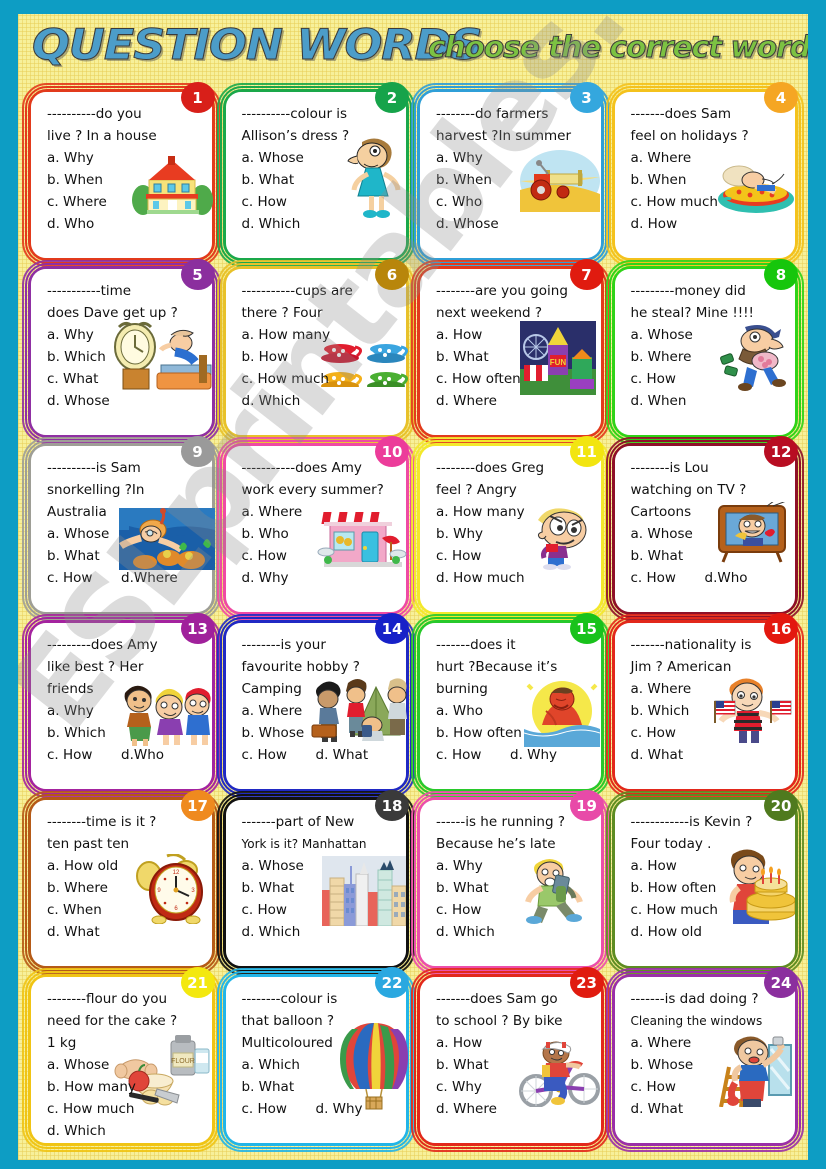 Image resolution: width=826 pixels, height=1169 pixels. I want to click on answer-option: c. What, so click(125, 379).